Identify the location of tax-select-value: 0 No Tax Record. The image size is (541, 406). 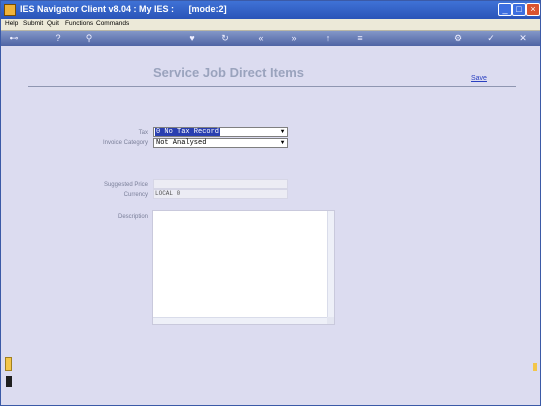
(188, 132).